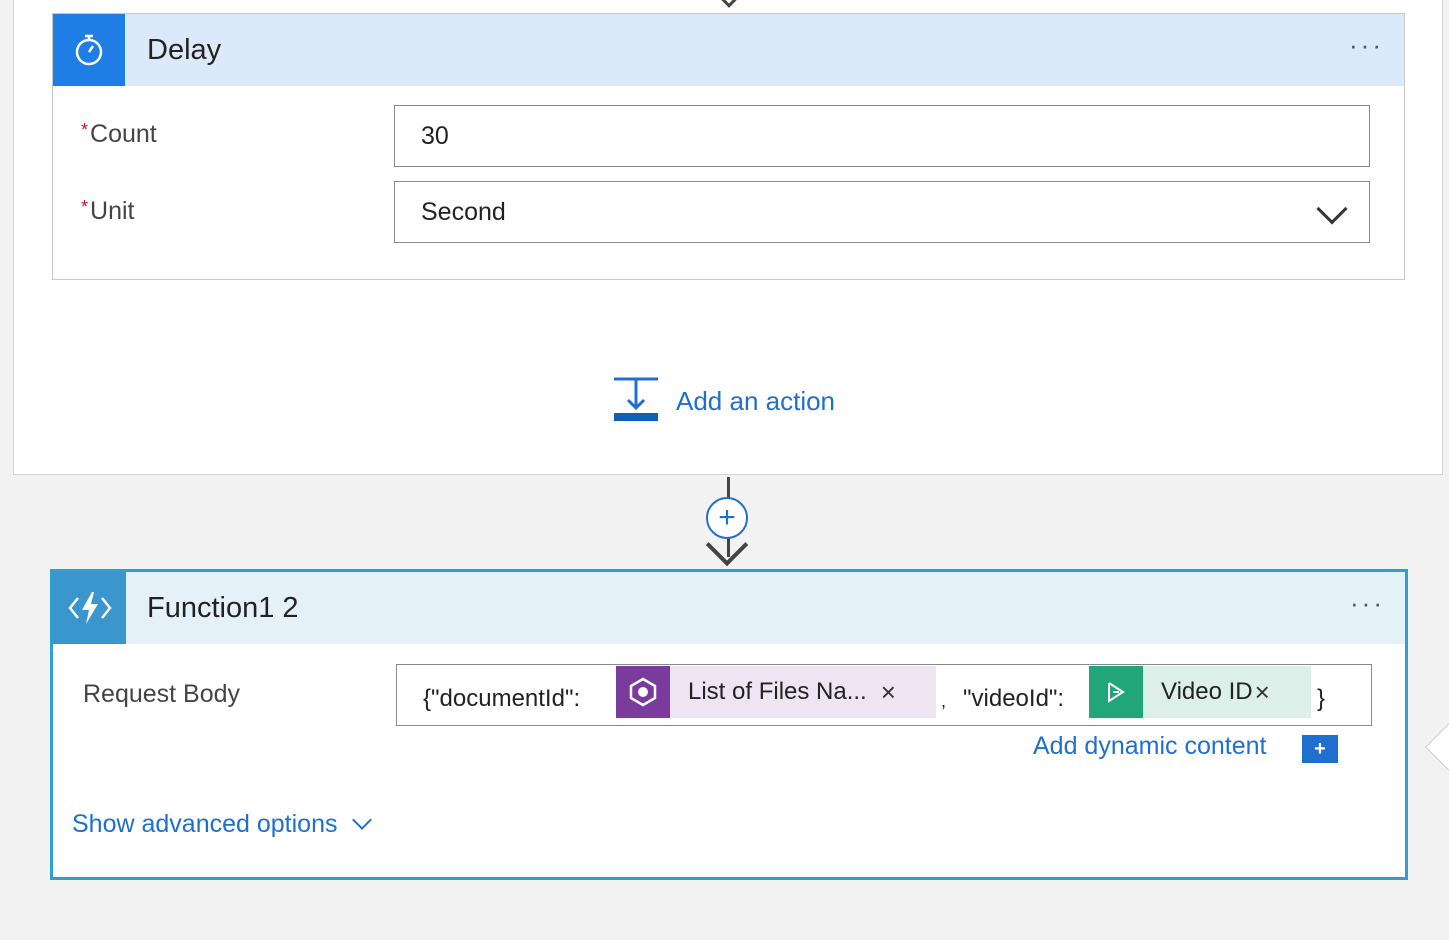  Describe the element at coordinates (463, 212) in the screenshot. I see `unit-select-value: Second` at that location.